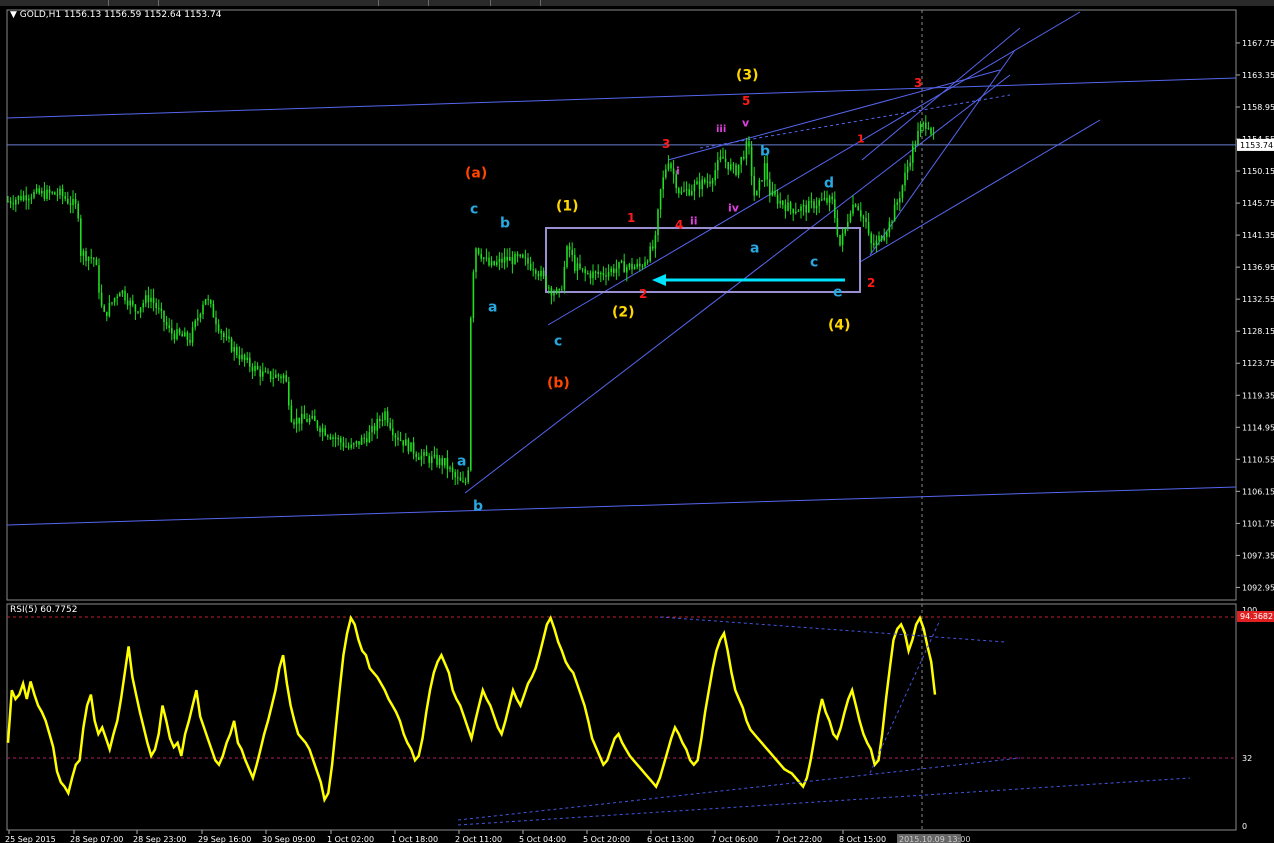 The width and height of the screenshot is (1274, 843). What do you see at coordinates (558, 384) in the screenshot?
I see `wave-label: (b)` at bounding box center [558, 384].